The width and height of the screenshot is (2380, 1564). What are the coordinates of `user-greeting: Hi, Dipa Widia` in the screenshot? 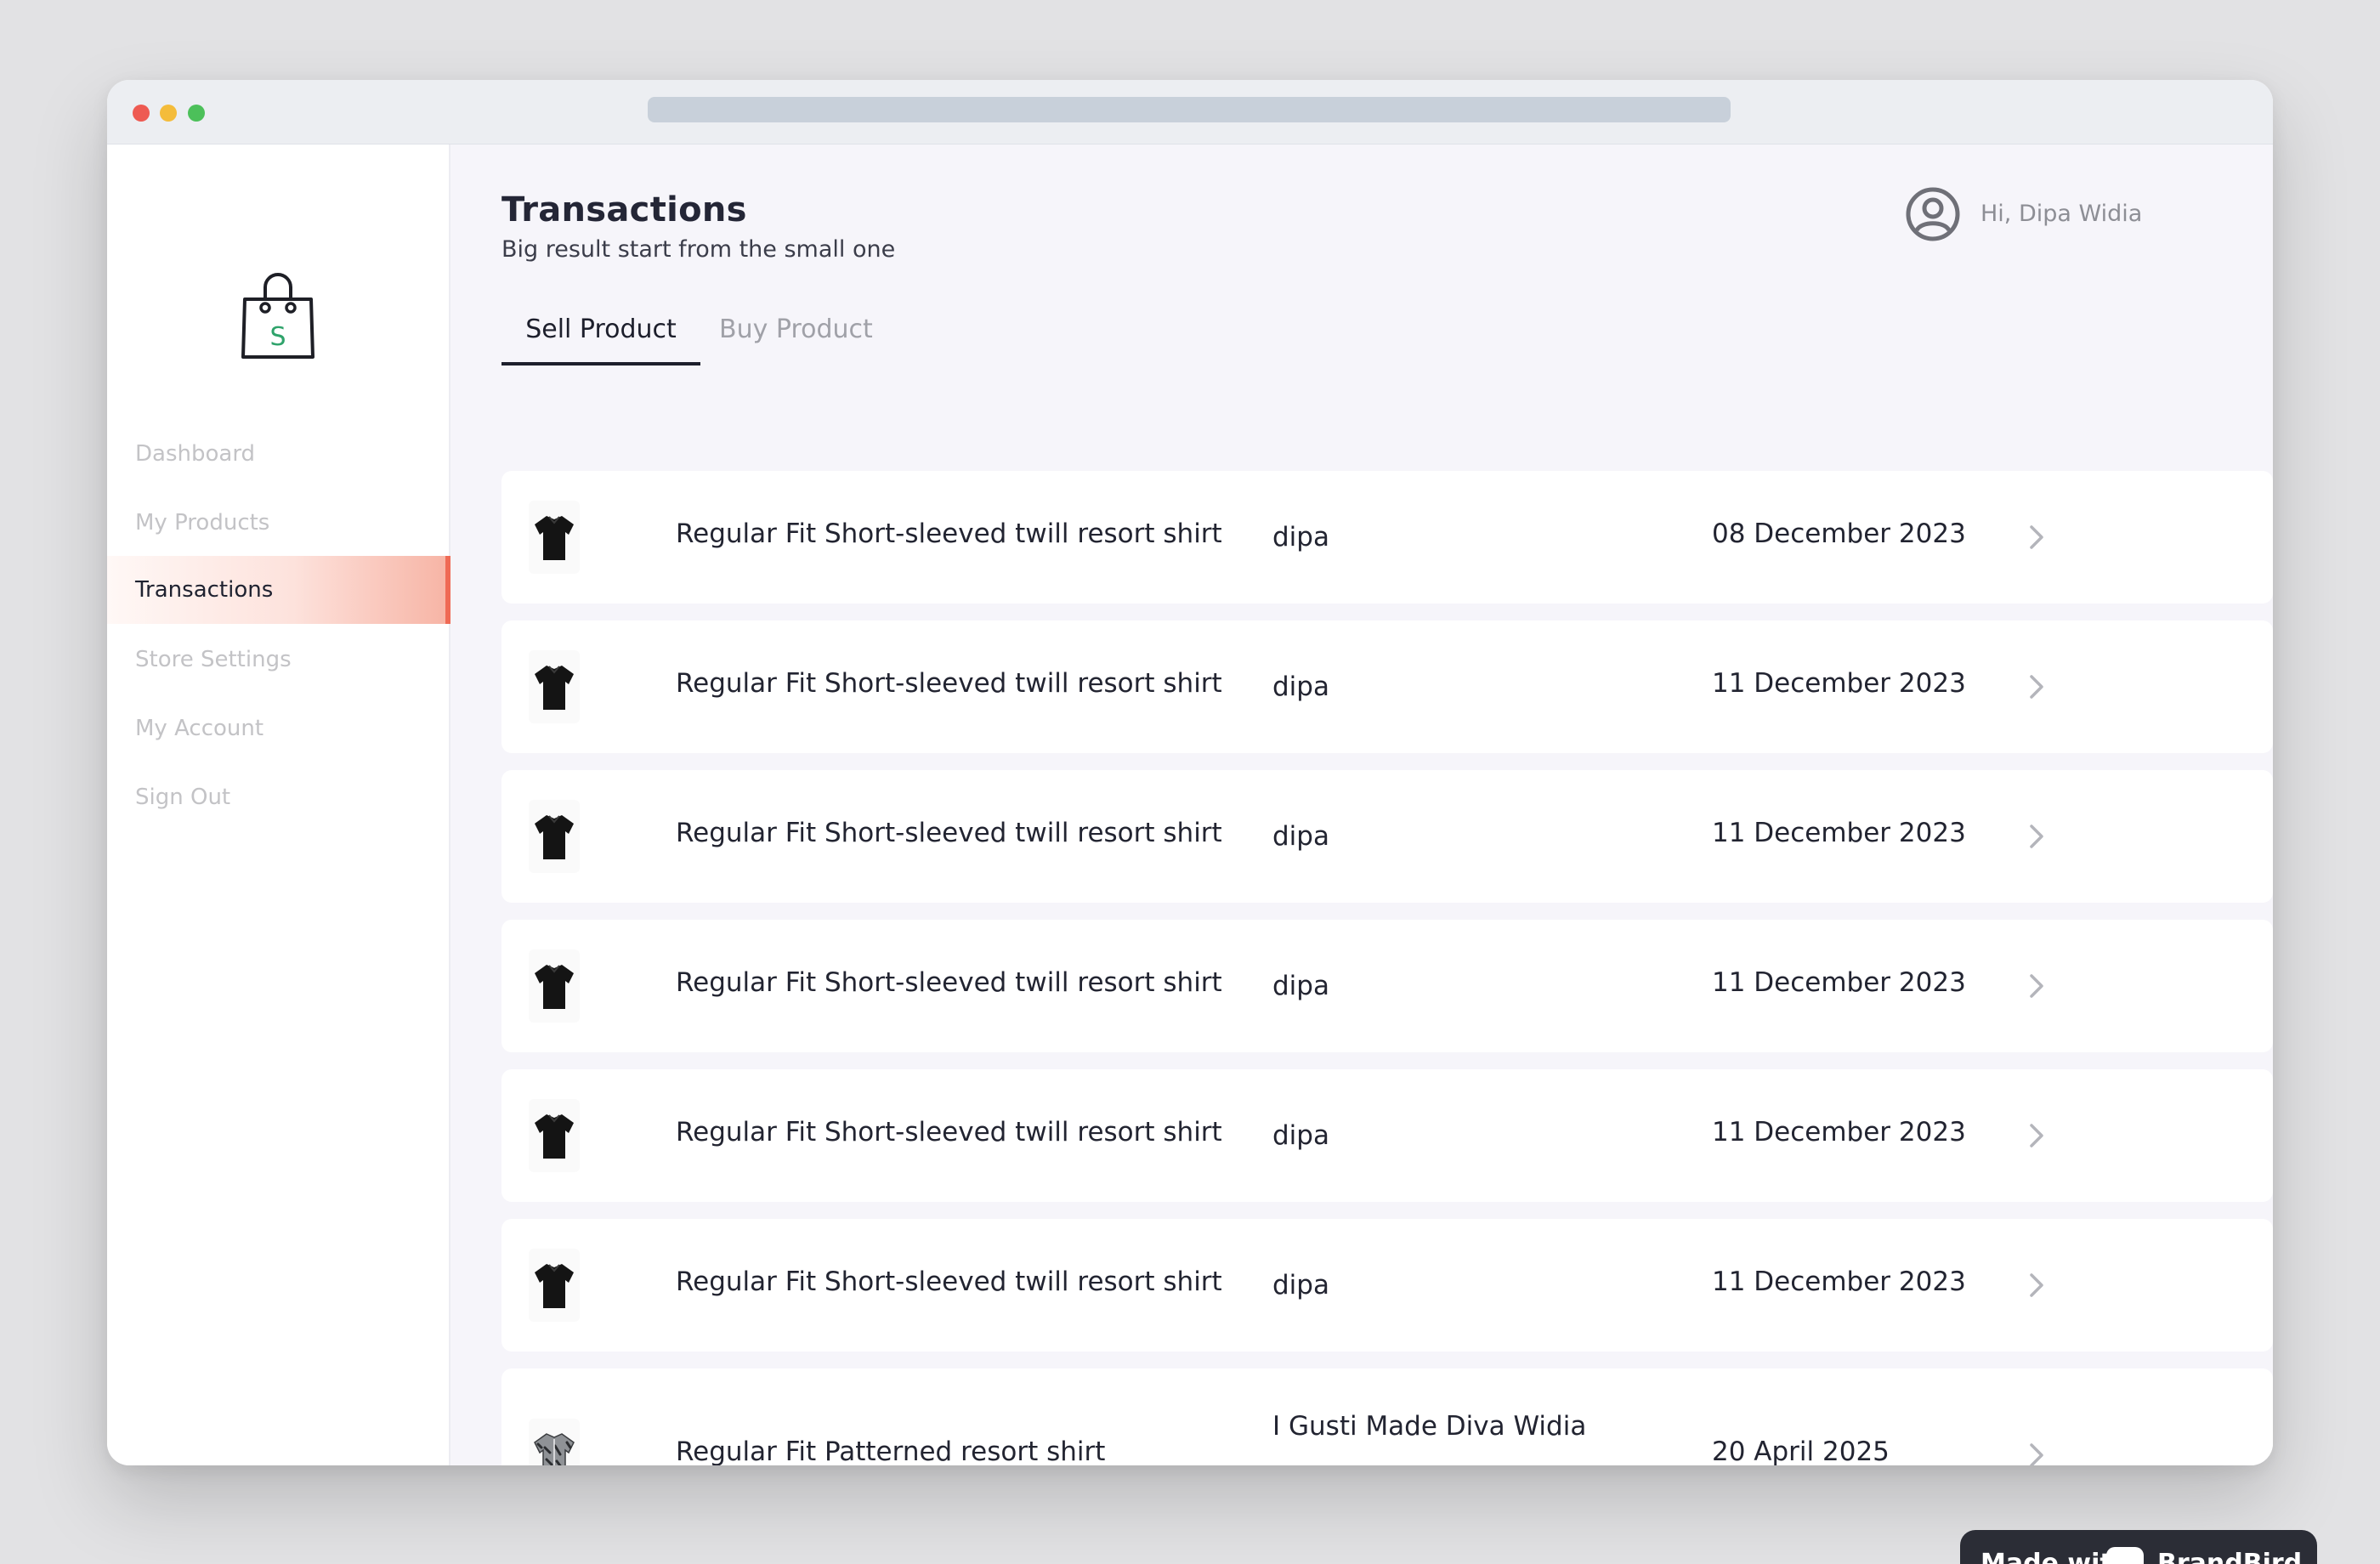 It's located at (2061, 214).